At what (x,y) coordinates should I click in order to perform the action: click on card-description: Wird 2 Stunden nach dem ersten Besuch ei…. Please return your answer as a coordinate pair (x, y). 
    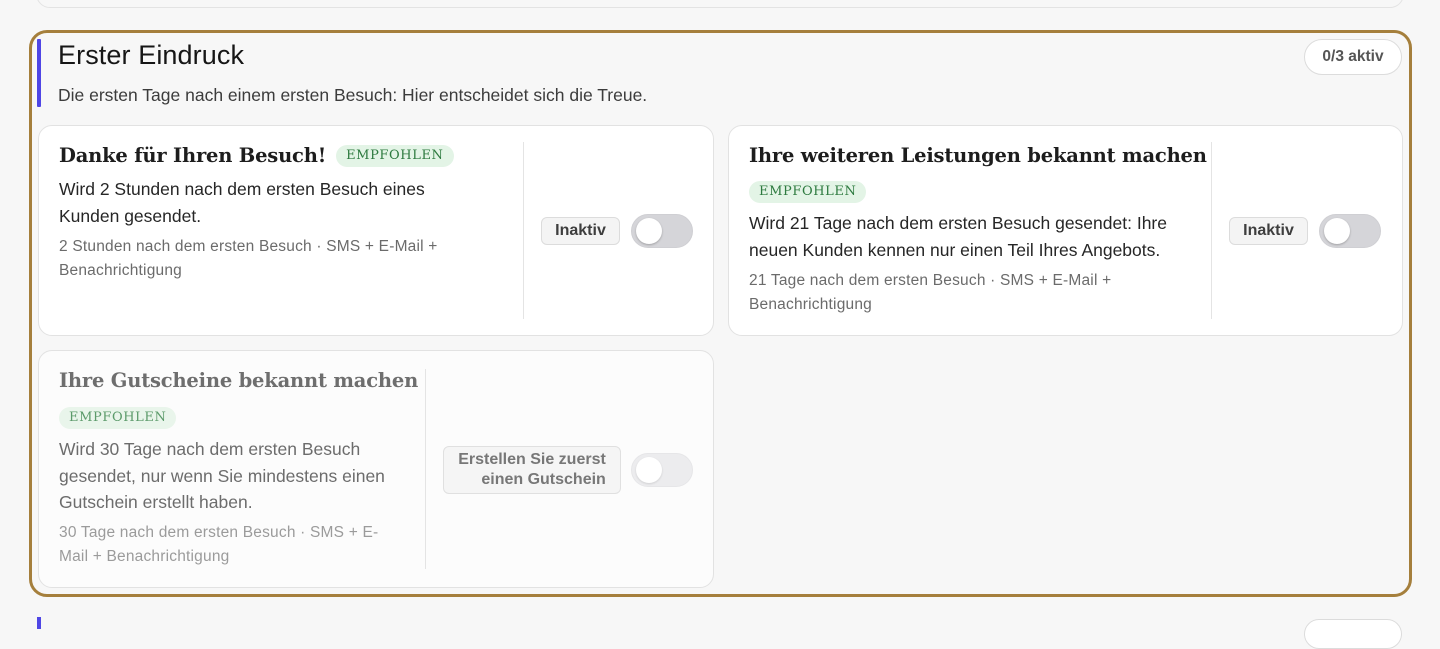
    Looking at the image, I should click on (242, 202).